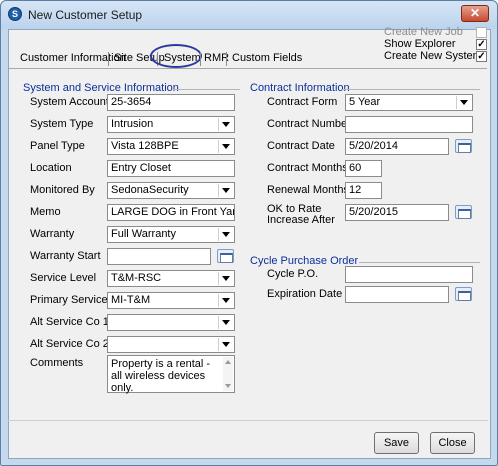 The width and height of the screenshot is (498, 466). What do you see at coordinates (132, 124) in the screenshot?
I see `system-type-value: Intrusion` at bounding box center [132, 124].